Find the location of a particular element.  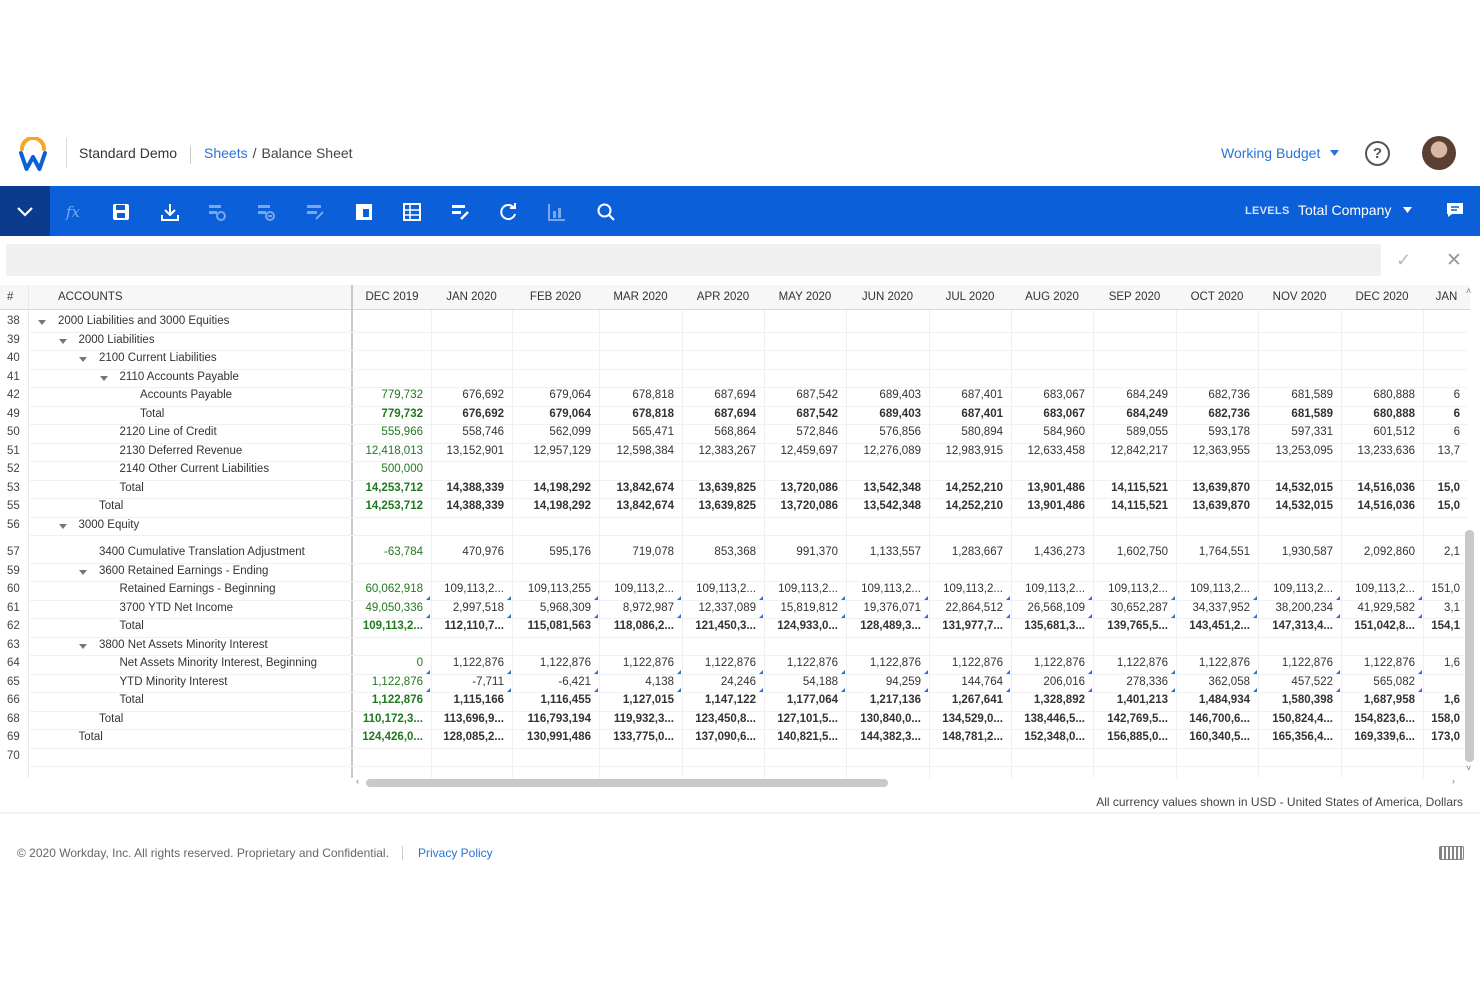

table-row: 63 3800 Net Assets Minority Interest is located at coordinates (735, 647).